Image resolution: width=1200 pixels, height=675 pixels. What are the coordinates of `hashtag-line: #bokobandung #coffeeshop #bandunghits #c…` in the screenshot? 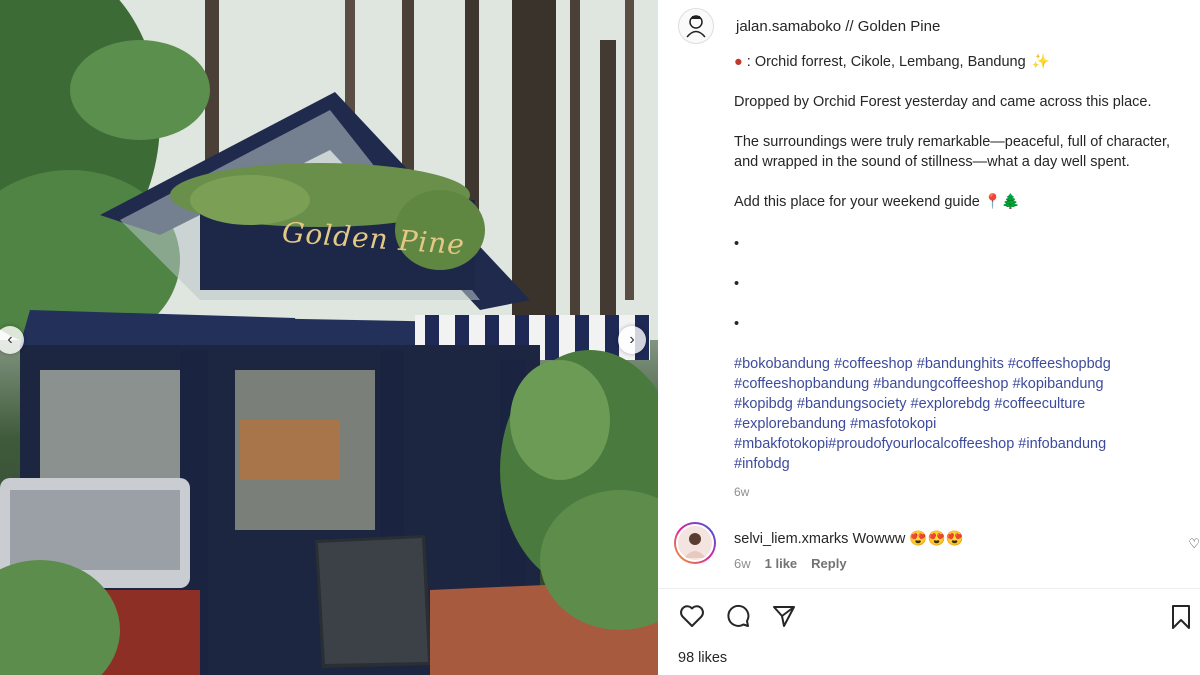 It's located at (967, 364).